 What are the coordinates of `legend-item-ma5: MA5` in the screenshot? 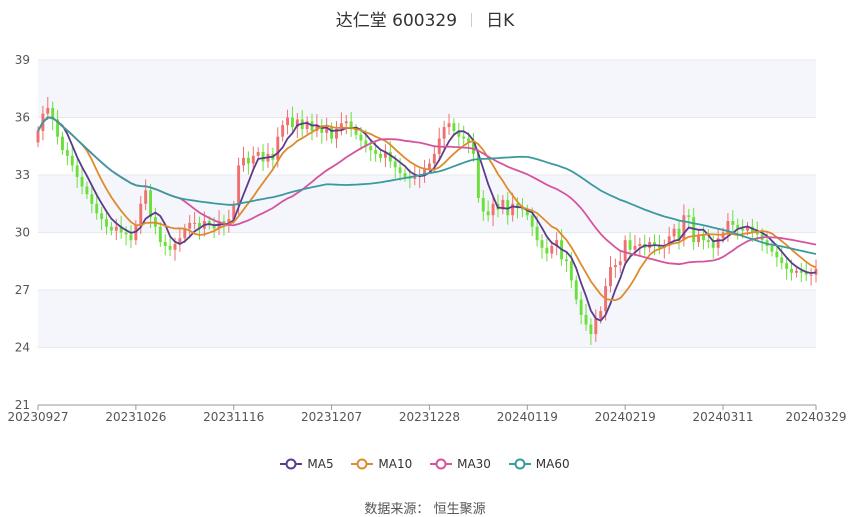 It's located at (307, 464).